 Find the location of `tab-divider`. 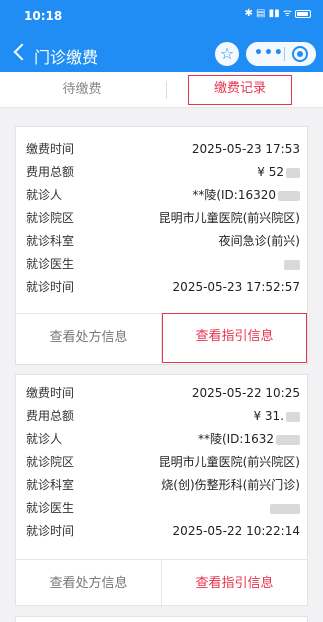

tab-divider is located at coordinates (166, 90).